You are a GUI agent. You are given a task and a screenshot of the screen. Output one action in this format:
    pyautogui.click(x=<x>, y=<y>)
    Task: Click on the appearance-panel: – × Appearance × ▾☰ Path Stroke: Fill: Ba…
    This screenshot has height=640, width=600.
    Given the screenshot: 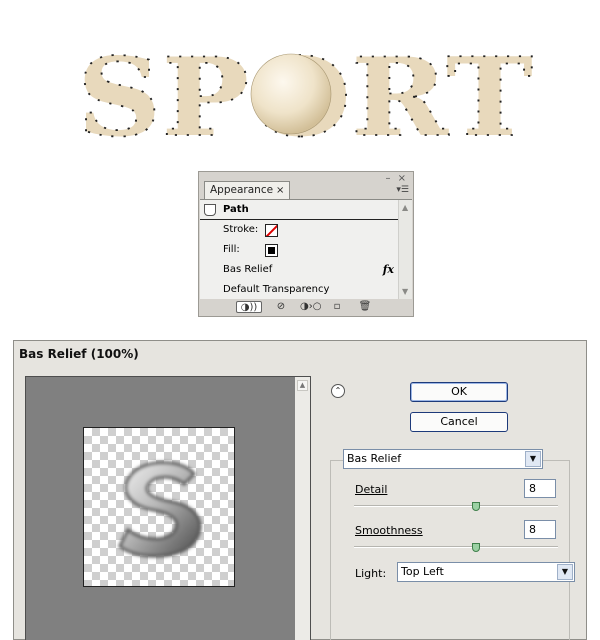 What is the action you would take?
    pyautogui.click(x=306, y=244)
    